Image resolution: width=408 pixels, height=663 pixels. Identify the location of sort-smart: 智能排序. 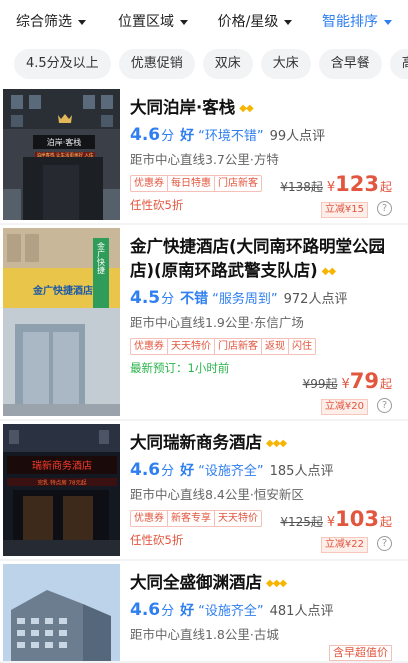
(357, 21).